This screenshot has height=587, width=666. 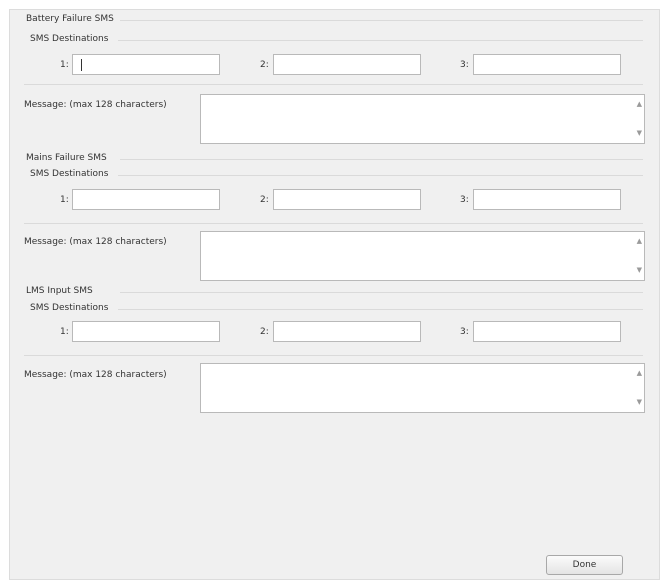 I want to click on section-title: Battery Failure SMS, so click(x=70, y=19).